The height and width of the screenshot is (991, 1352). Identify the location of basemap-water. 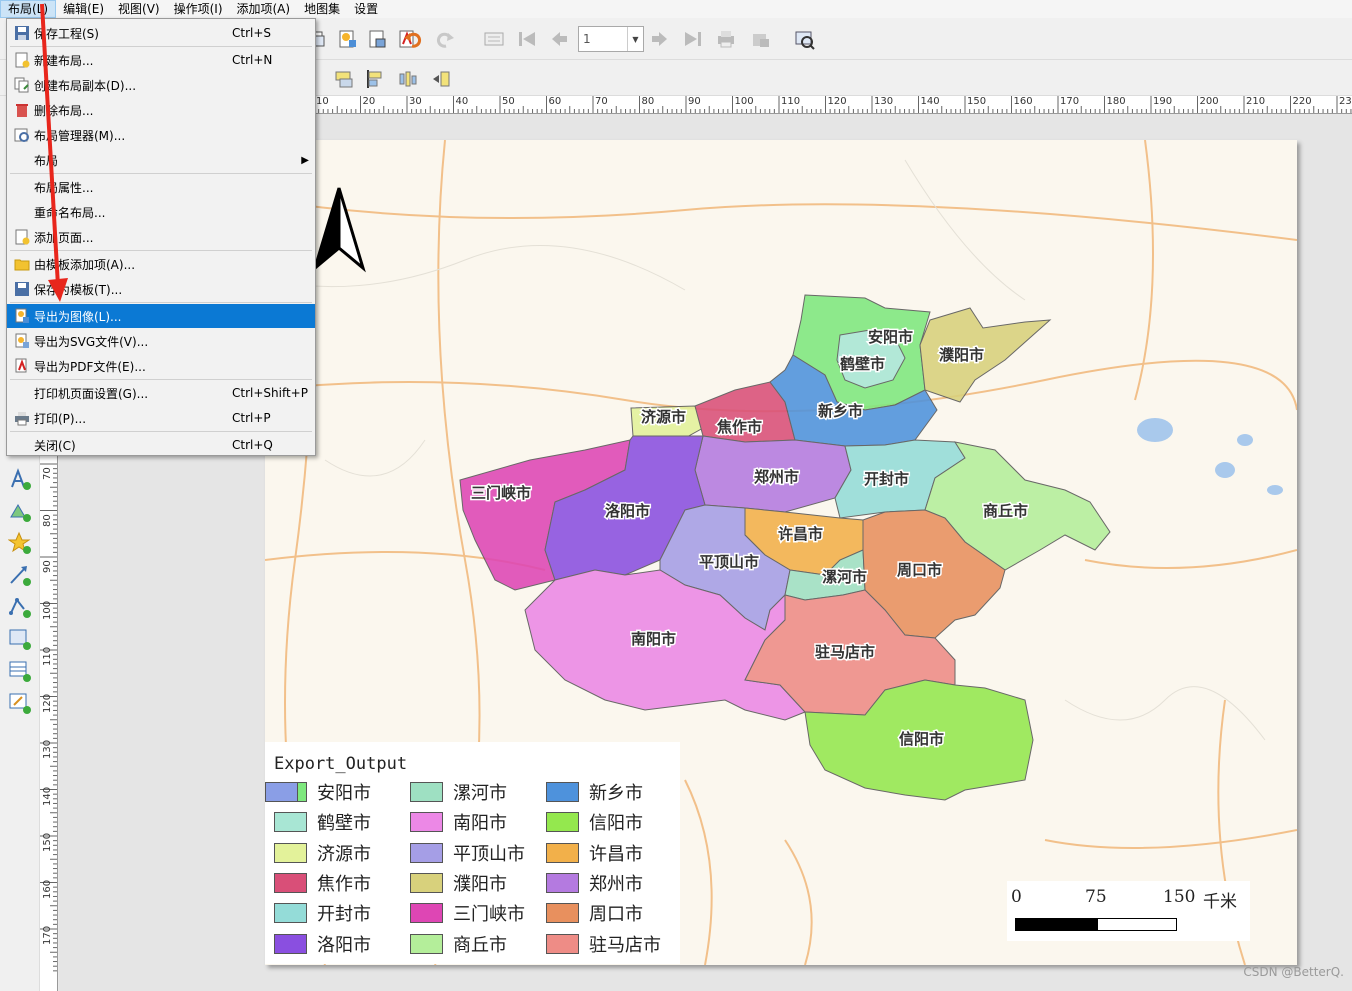
(1210, 456).